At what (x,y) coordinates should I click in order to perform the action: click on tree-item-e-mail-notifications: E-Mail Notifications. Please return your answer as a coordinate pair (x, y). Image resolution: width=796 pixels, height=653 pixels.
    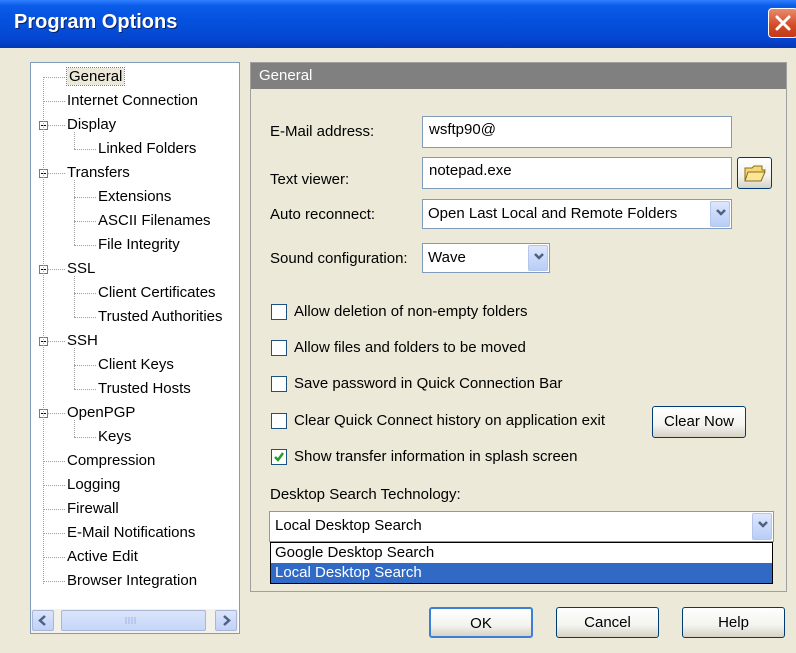
    Looking at the image, I should click on (131, 533).